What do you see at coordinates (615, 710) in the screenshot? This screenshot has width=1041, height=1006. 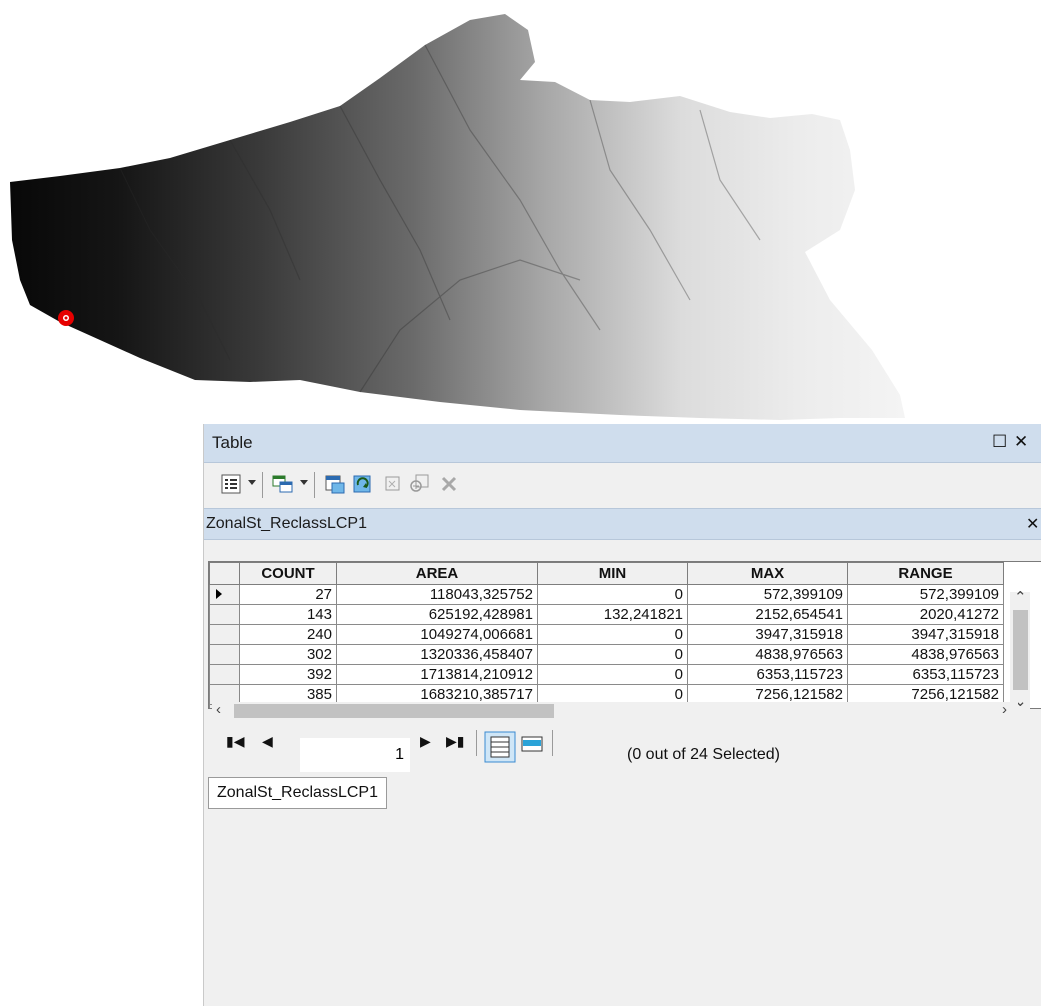 I see `horizontal-scrollbar: ‹ ›` at bounding box center [615, 710].